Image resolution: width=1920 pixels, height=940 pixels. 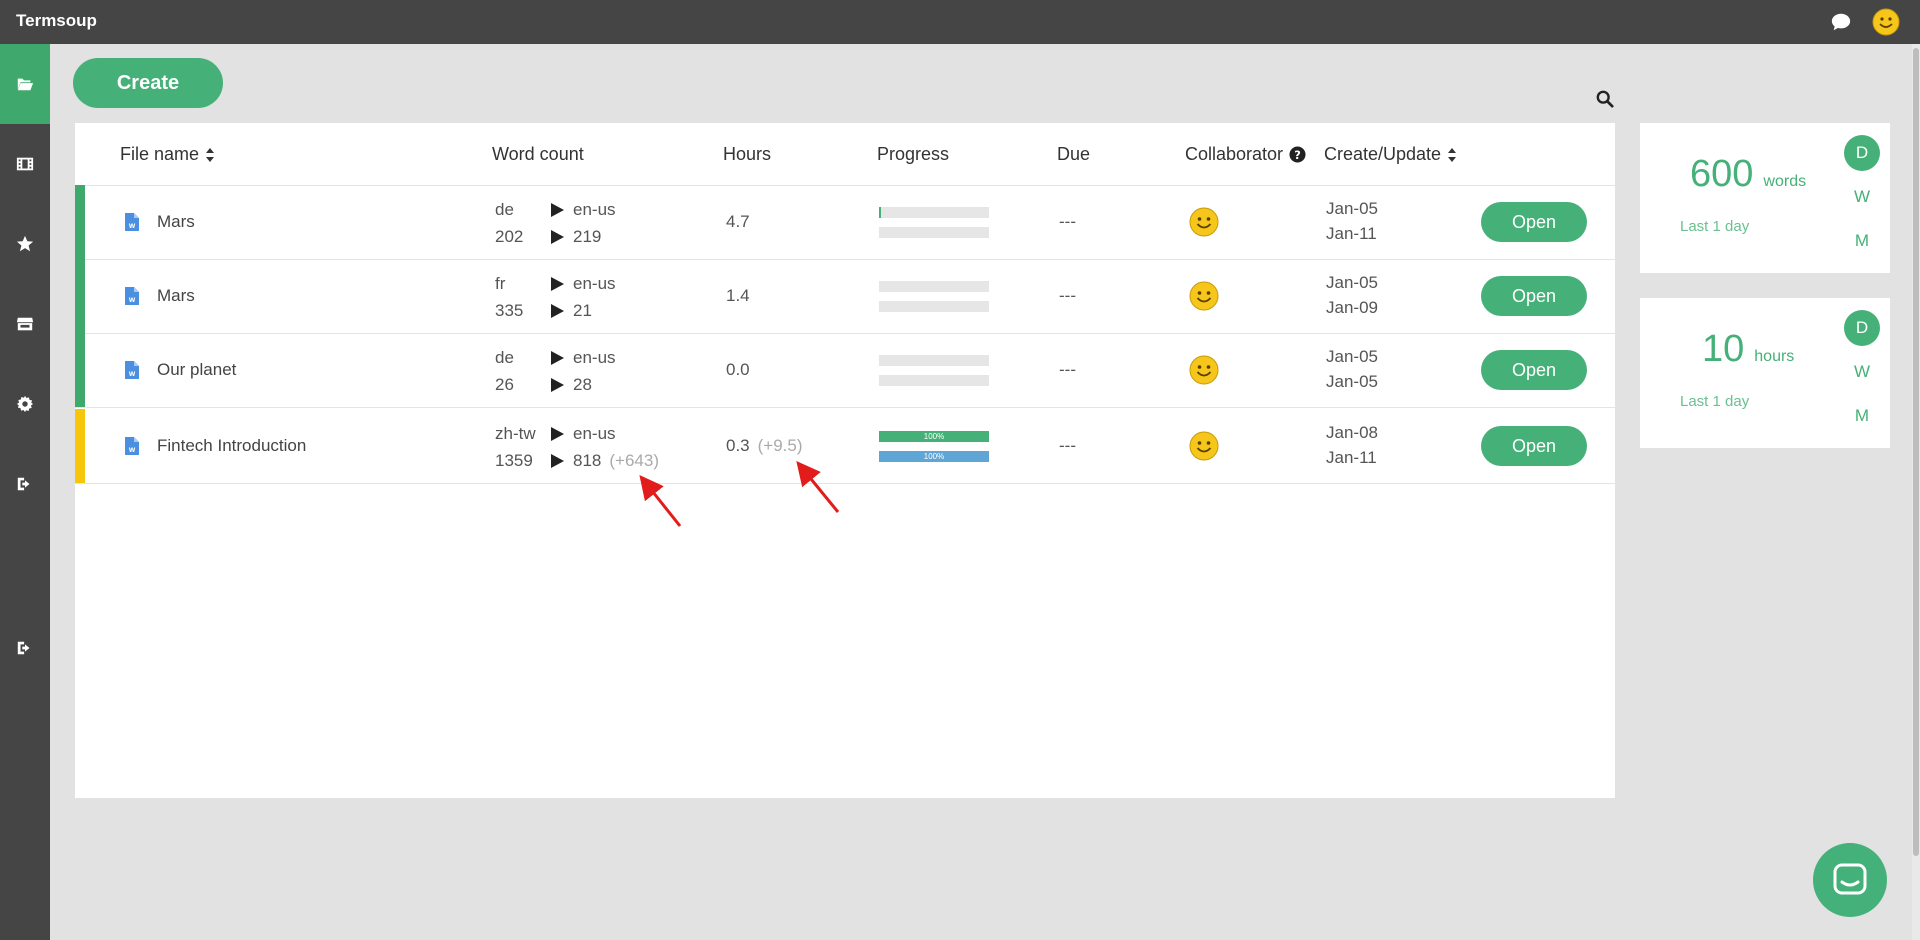 I want to click on target-word-count: 21, so click(x=575, y=311).